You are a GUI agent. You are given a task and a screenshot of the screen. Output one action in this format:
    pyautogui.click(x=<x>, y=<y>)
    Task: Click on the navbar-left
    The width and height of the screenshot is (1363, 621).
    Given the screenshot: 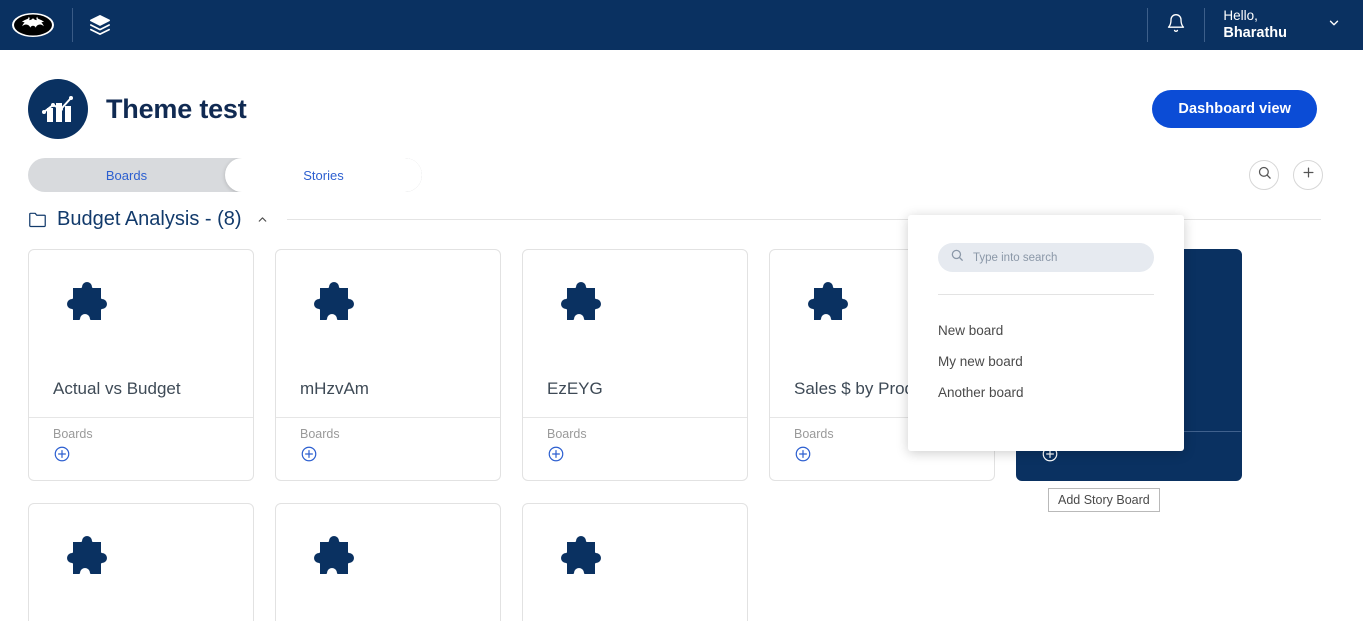 What is the action you would take?
    pyautogui.click(x=60, y=25)
    